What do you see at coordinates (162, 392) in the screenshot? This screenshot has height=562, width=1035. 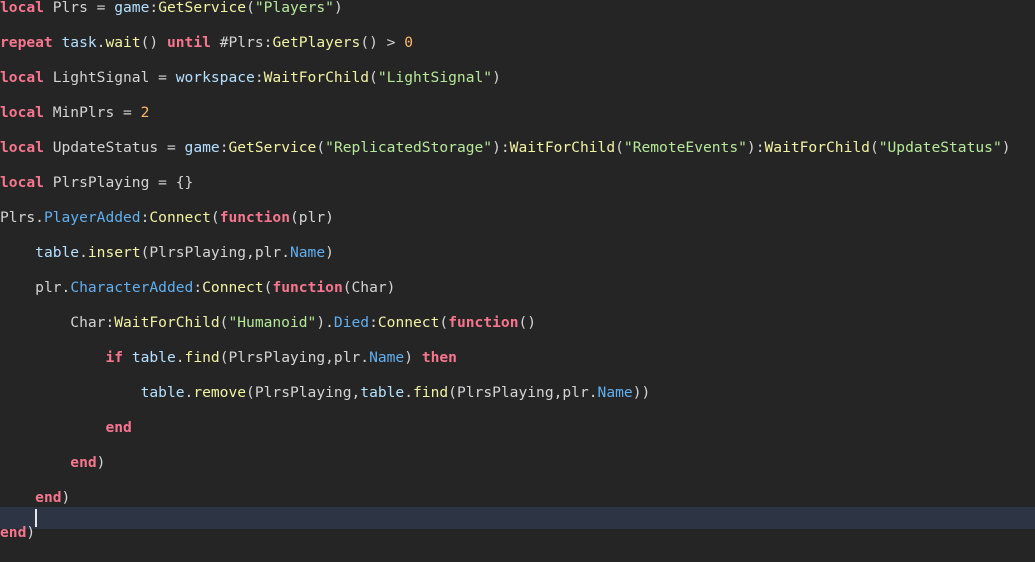 I see `code-token: table` at bounding box center [162, 392].